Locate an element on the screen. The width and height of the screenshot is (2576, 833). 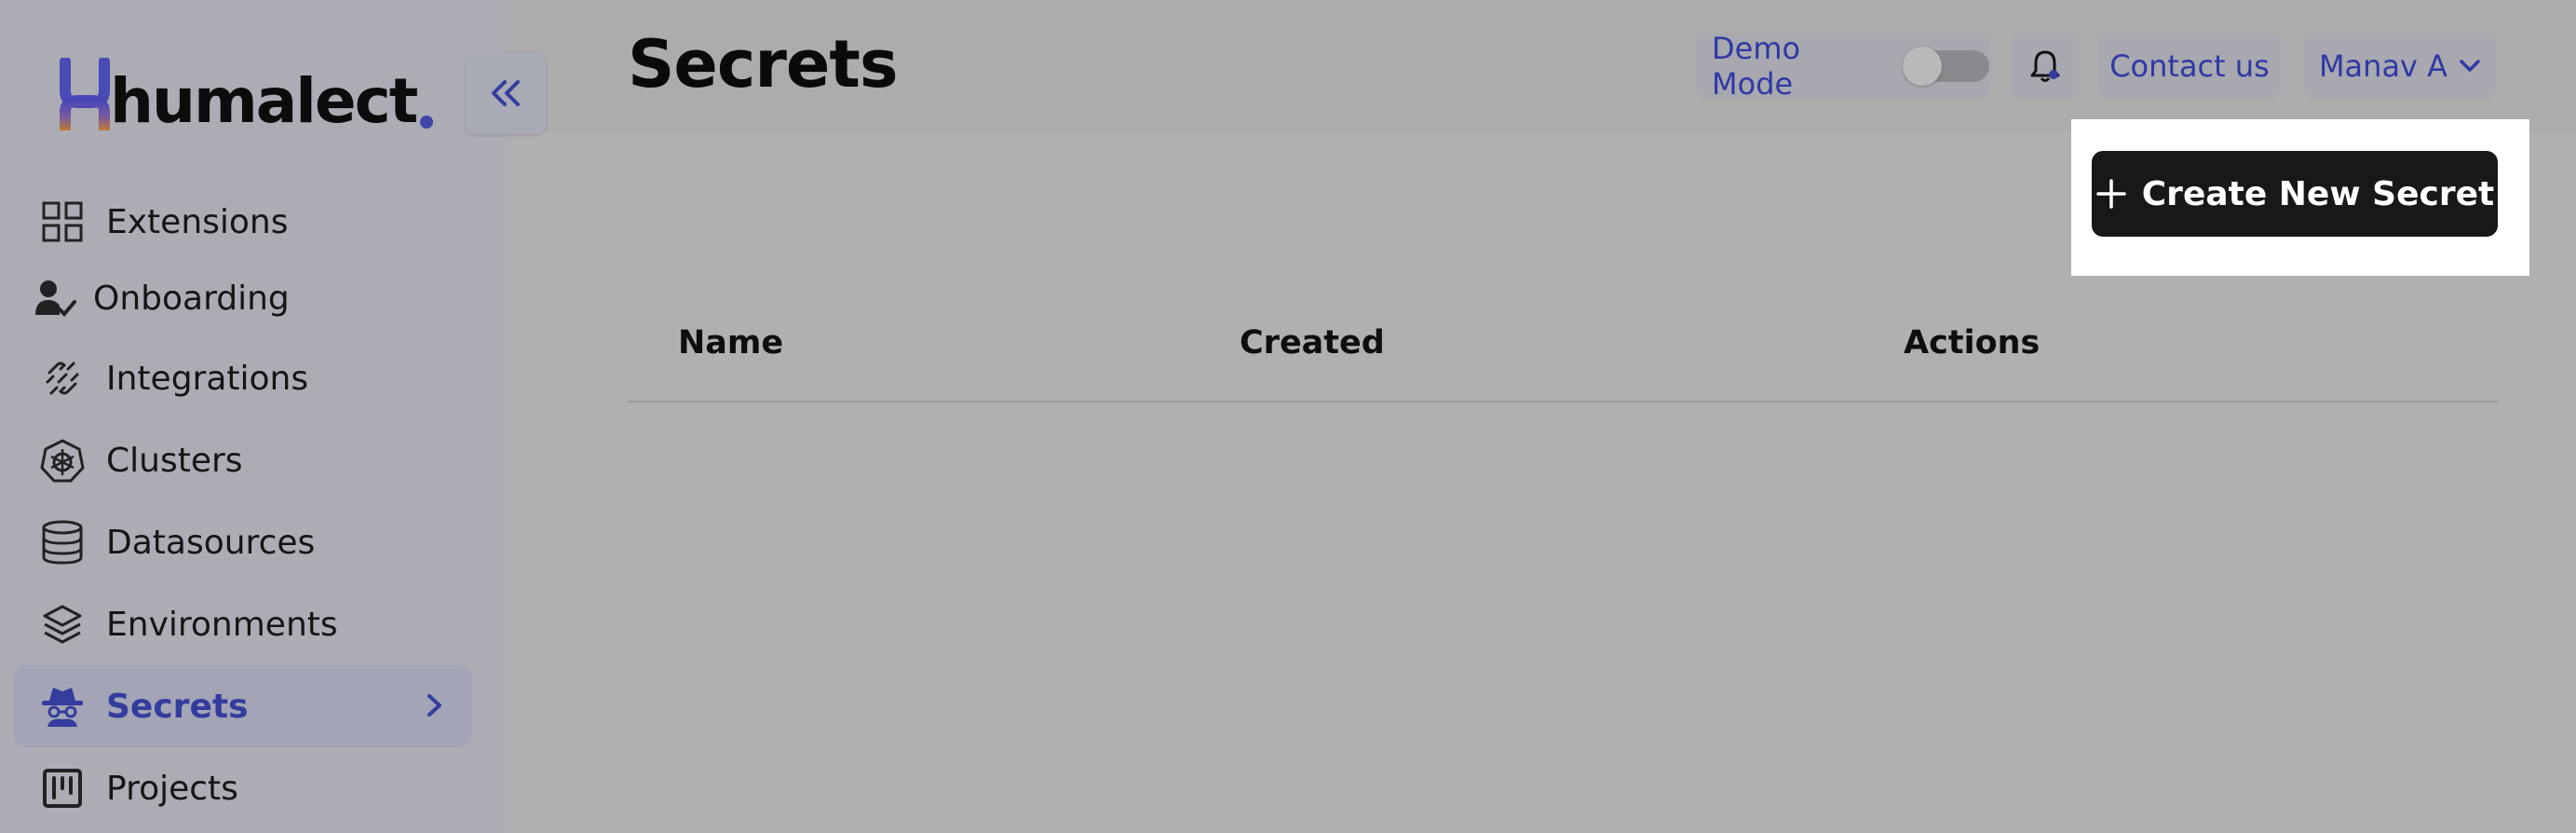
table-header-divider is located at coordinates (1563, 402).